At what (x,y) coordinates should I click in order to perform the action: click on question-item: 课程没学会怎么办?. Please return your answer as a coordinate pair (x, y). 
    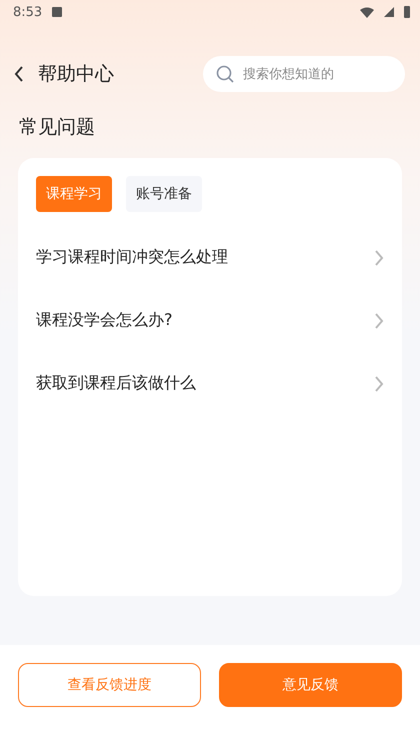
    Looking at the image, I should click on (104, 320).